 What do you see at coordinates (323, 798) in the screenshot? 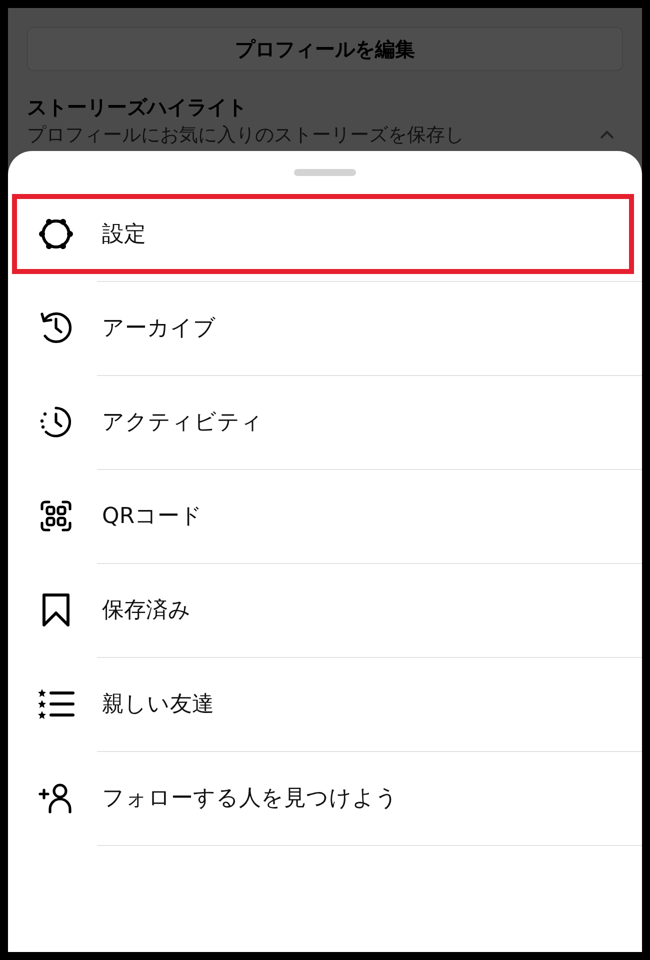
I see `menu-item: フォローする人を見つけよう` at bounding box center [323, 798].